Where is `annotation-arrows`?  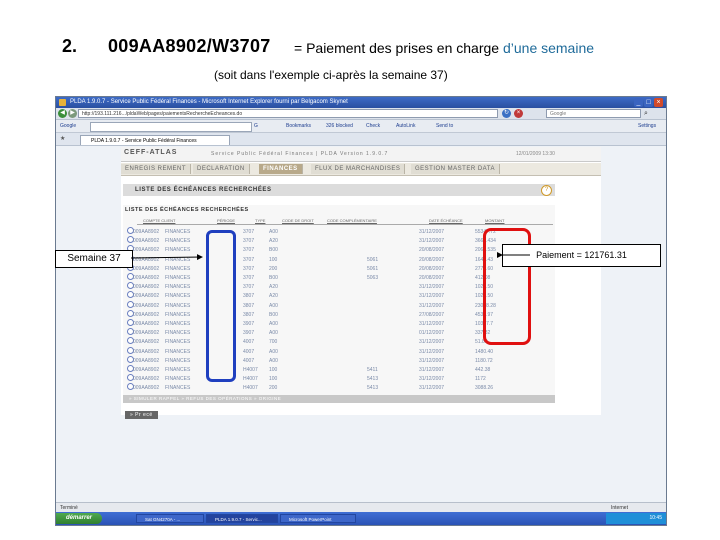 annotation-arrows is located at coordinates (330, 256).